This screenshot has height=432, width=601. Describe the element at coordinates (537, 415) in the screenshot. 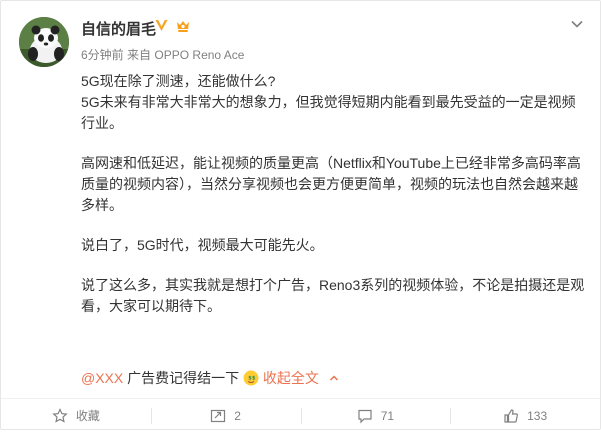

I see `like-count: 133` at that location.